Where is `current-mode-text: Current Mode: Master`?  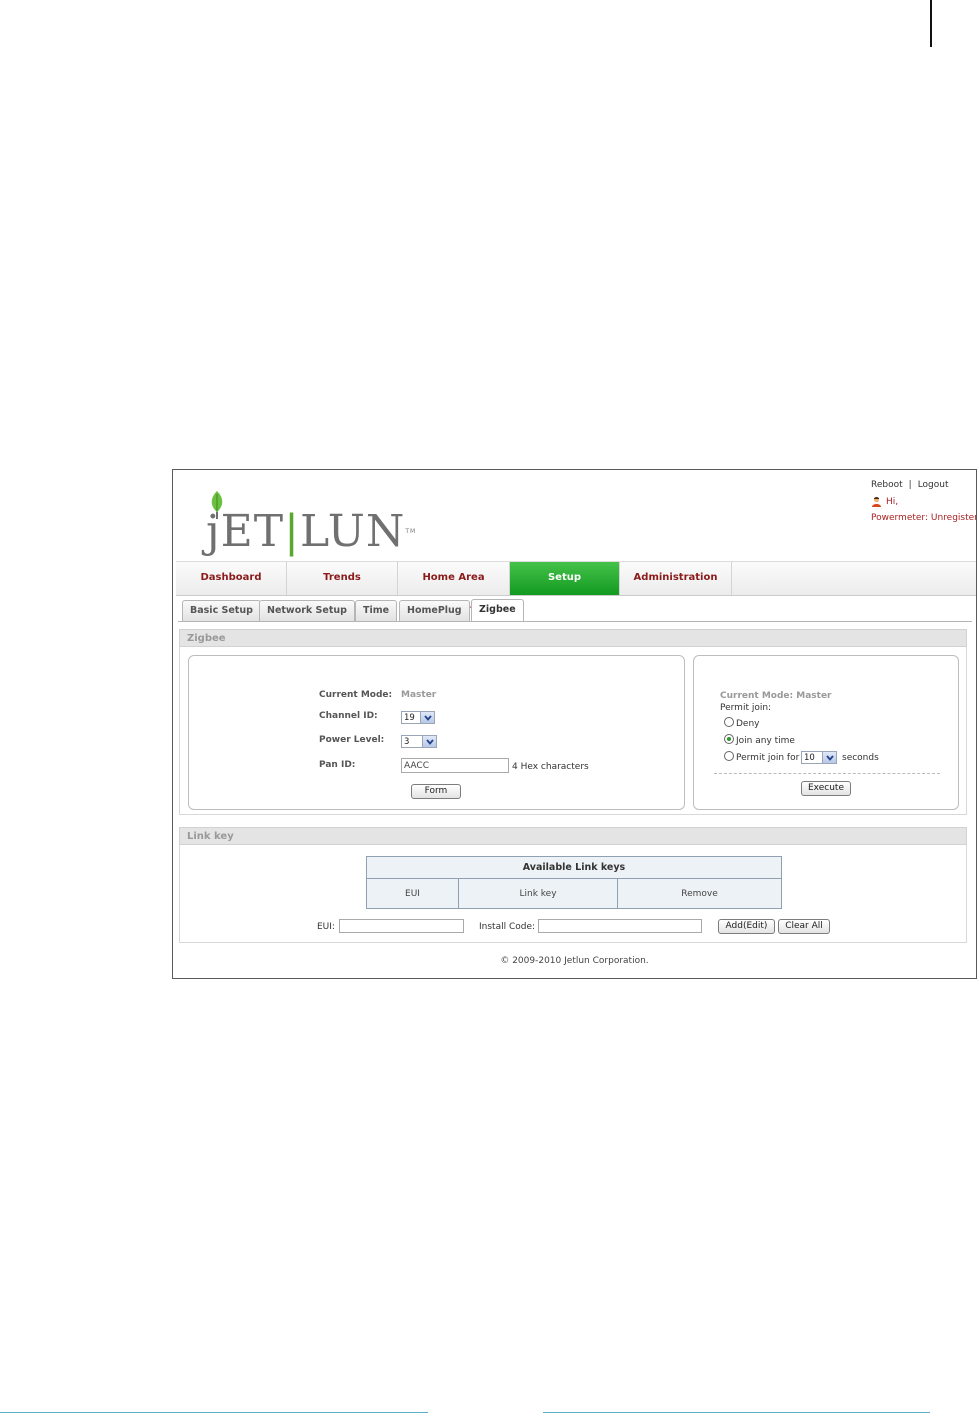 current-mode-text: Current Mode: Master is located at coordinates (776, 696).